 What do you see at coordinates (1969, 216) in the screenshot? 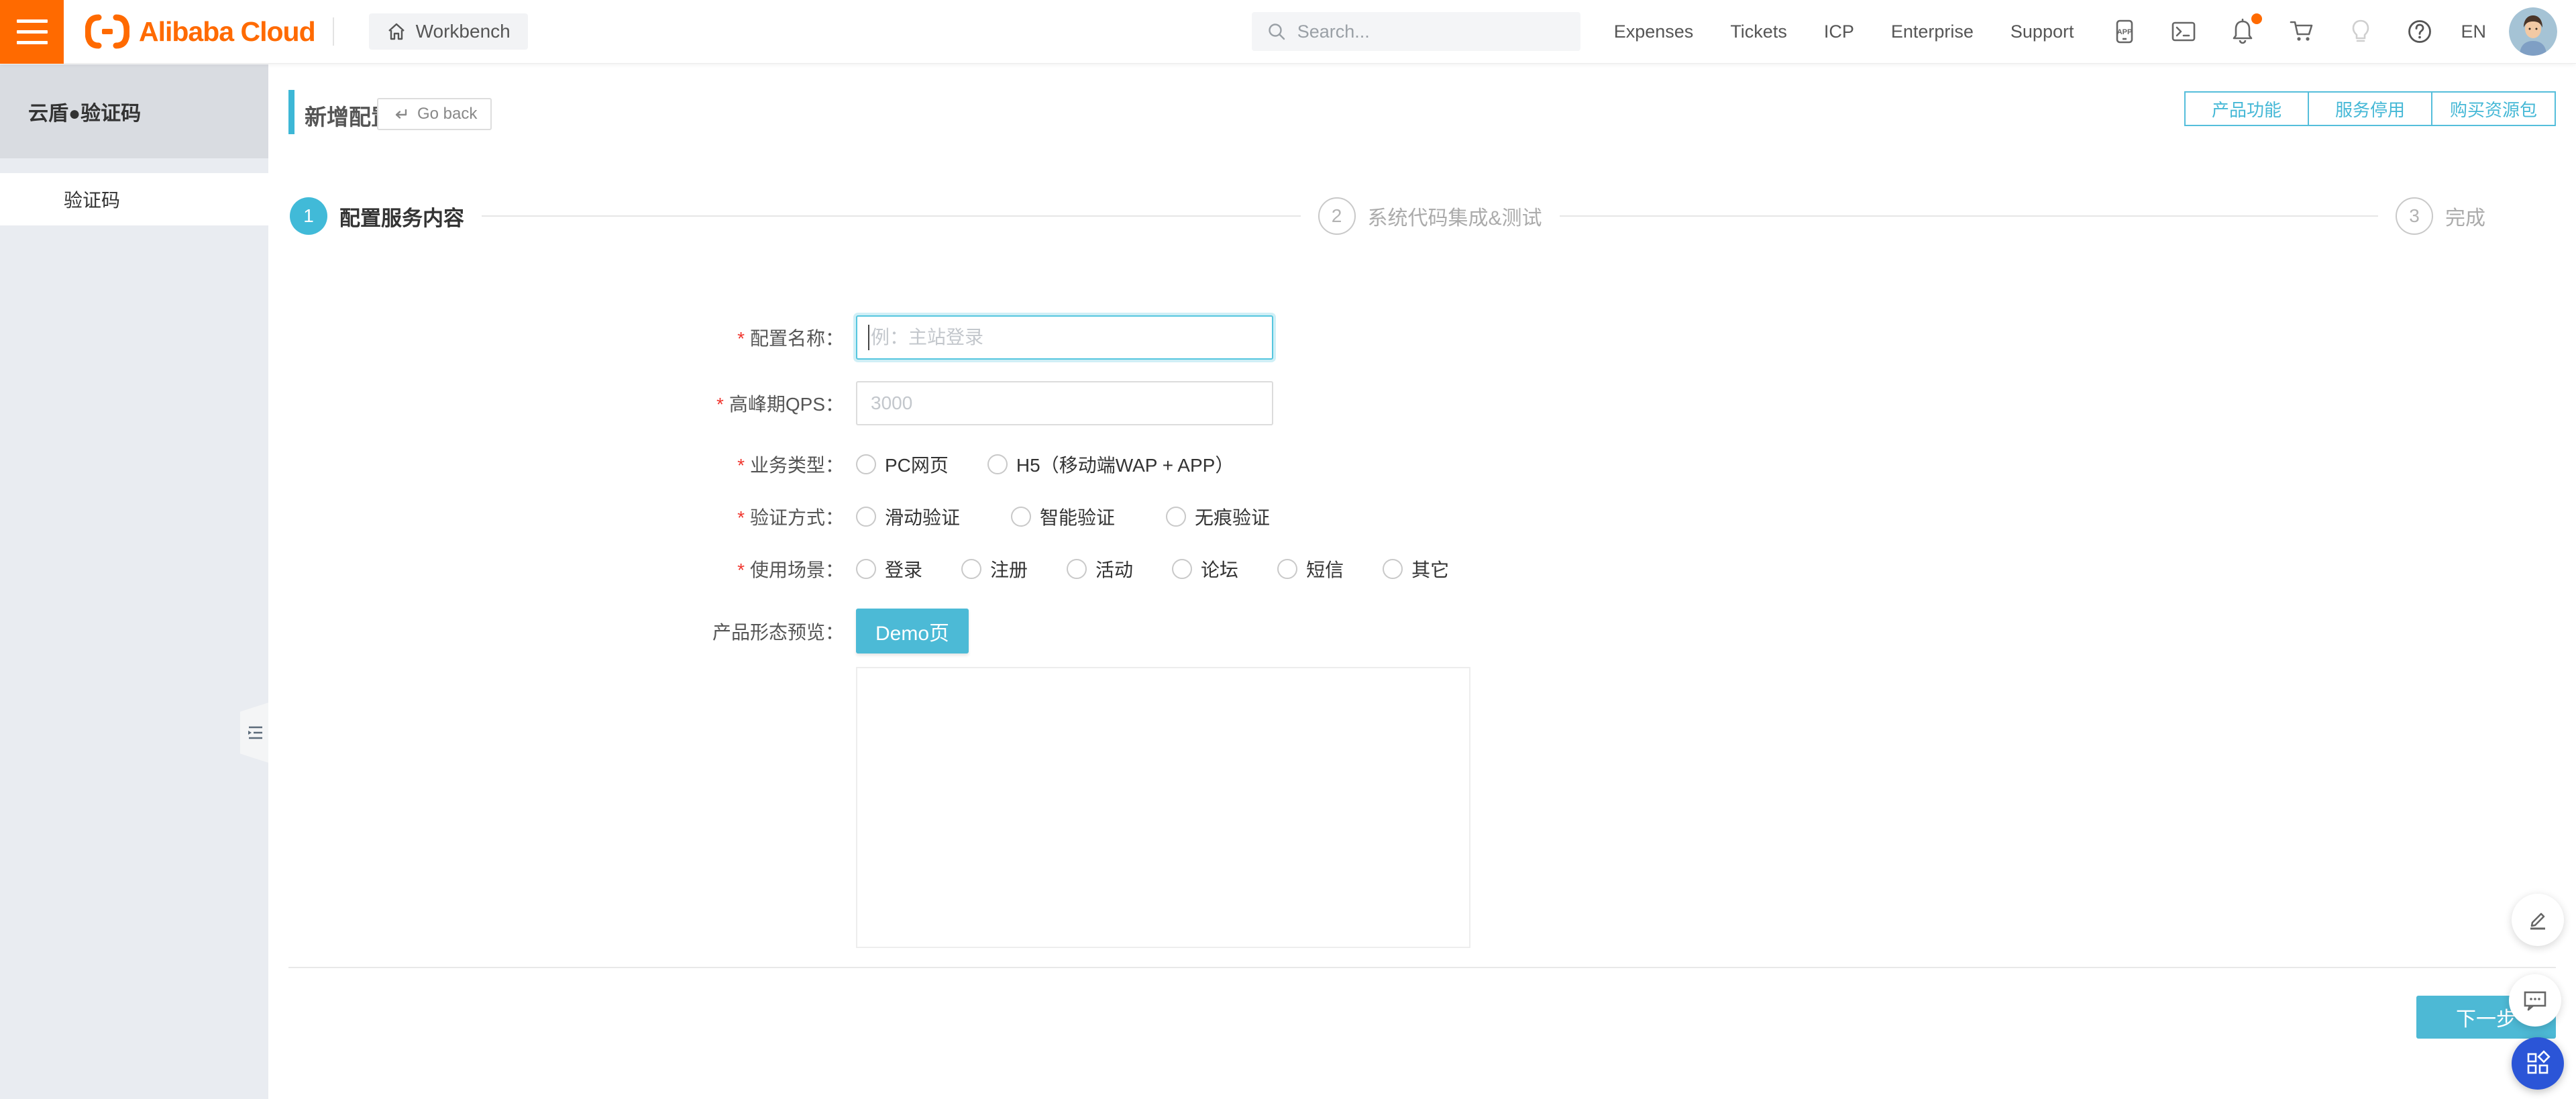
I see `step-connector` at bounding box center [1969, 216].